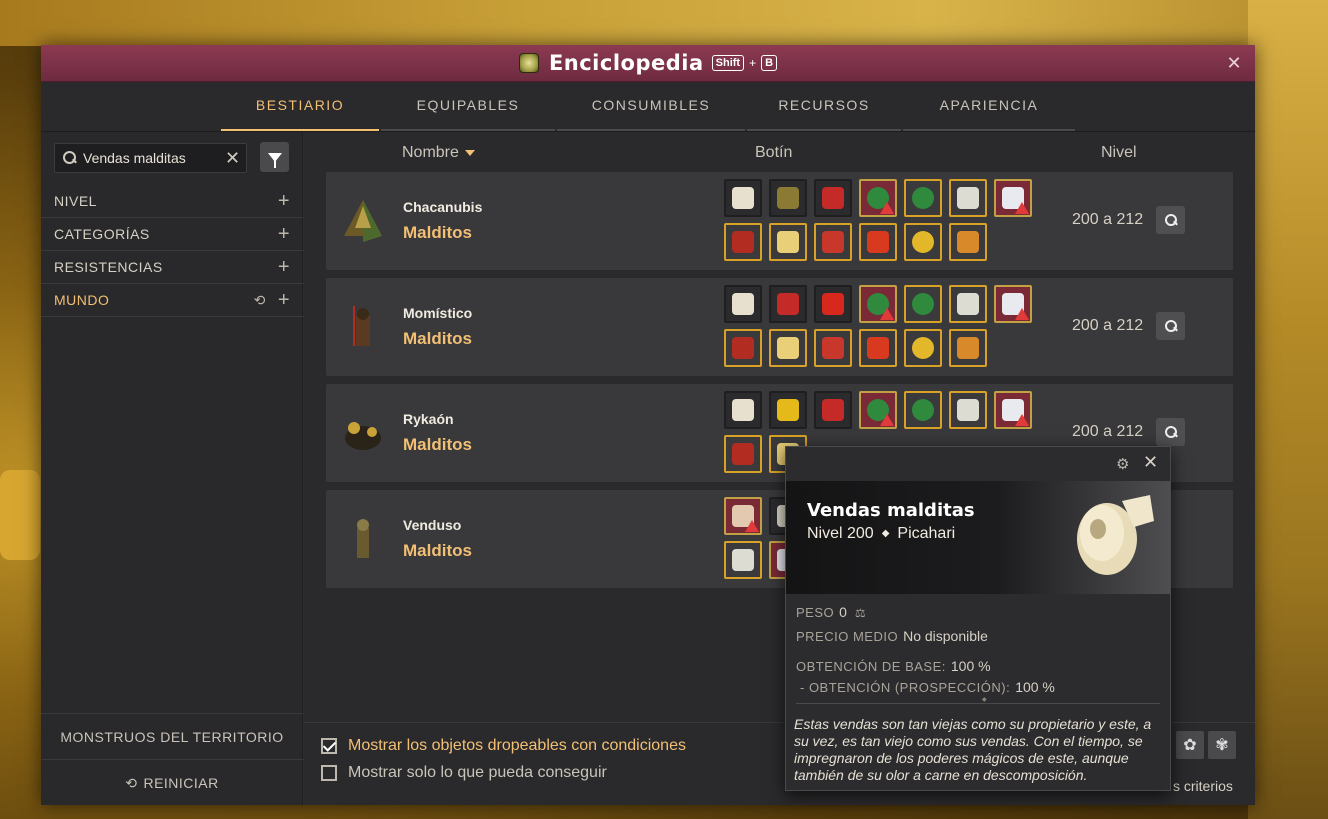 The height and width of the screenshot is (819, 1328). Describe the element at coordinates (153, 158) in the screenshot. I see `search-input` at that location.